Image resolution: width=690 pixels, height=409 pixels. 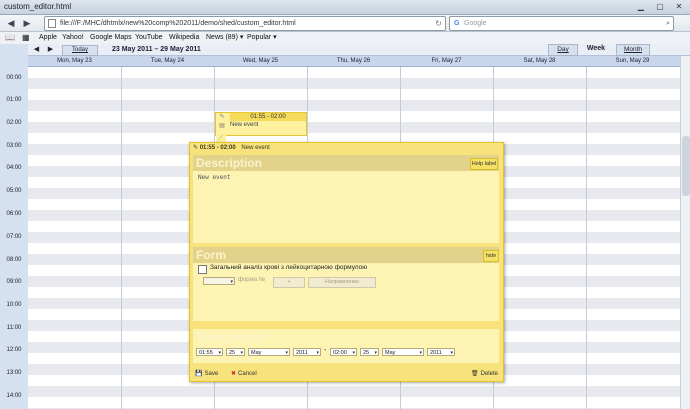 What do you see at coordinates (221, 138) in the screenshot?
I see `resize-icon: ⟋` at bounding box center [221, 138].